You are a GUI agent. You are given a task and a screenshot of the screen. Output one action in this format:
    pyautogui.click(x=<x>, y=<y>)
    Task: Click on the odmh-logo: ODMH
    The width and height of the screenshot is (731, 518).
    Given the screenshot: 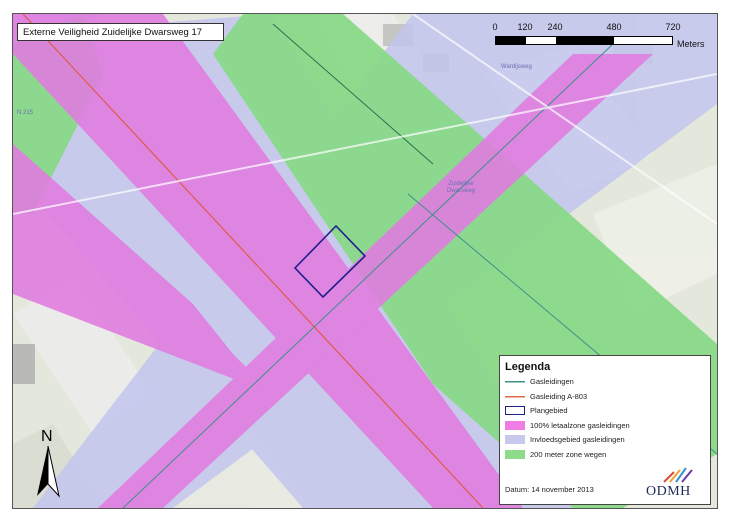 What is the action you would take?
    pyautogui.click(x=672, y=483)
    